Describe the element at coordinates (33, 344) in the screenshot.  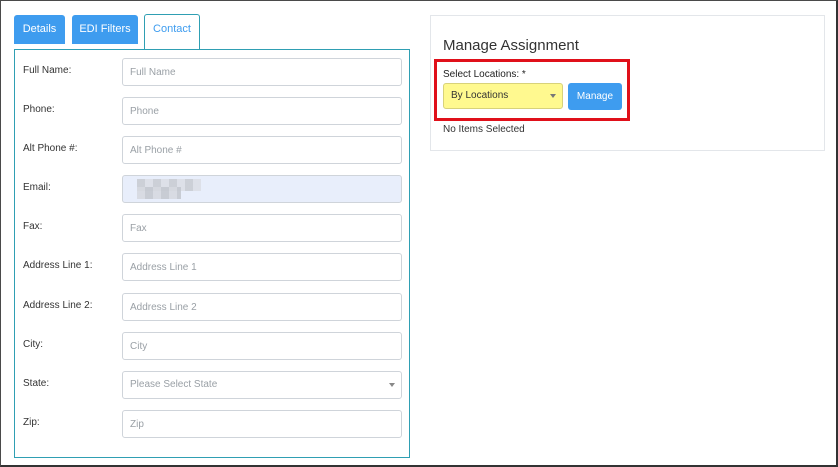
I see `city-label: City:` at that location.